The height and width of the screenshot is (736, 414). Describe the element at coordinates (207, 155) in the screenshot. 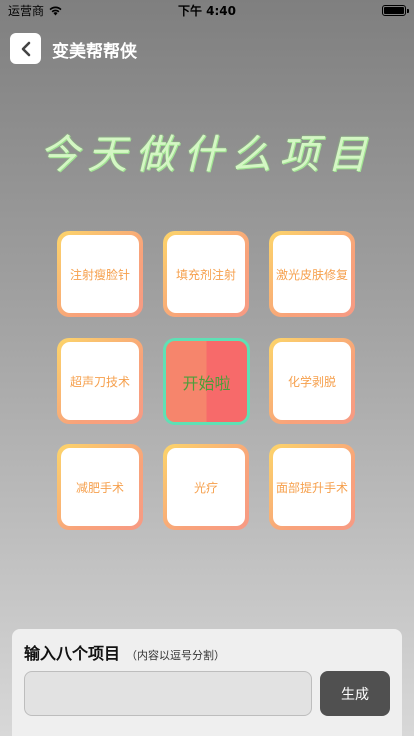

I see `headline: 今天做什么项目` at that location.